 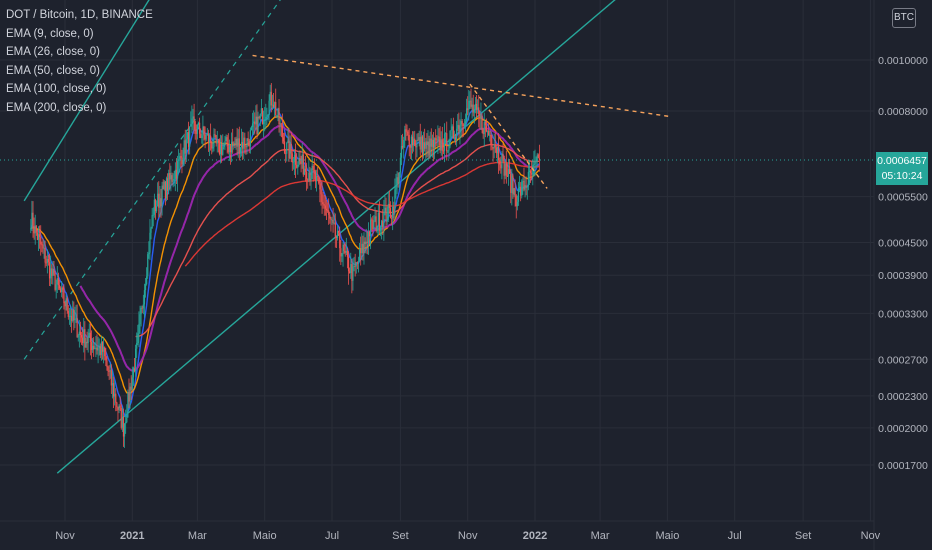 I want to click on currency-badge: BTC, so click(x=904, y=18).